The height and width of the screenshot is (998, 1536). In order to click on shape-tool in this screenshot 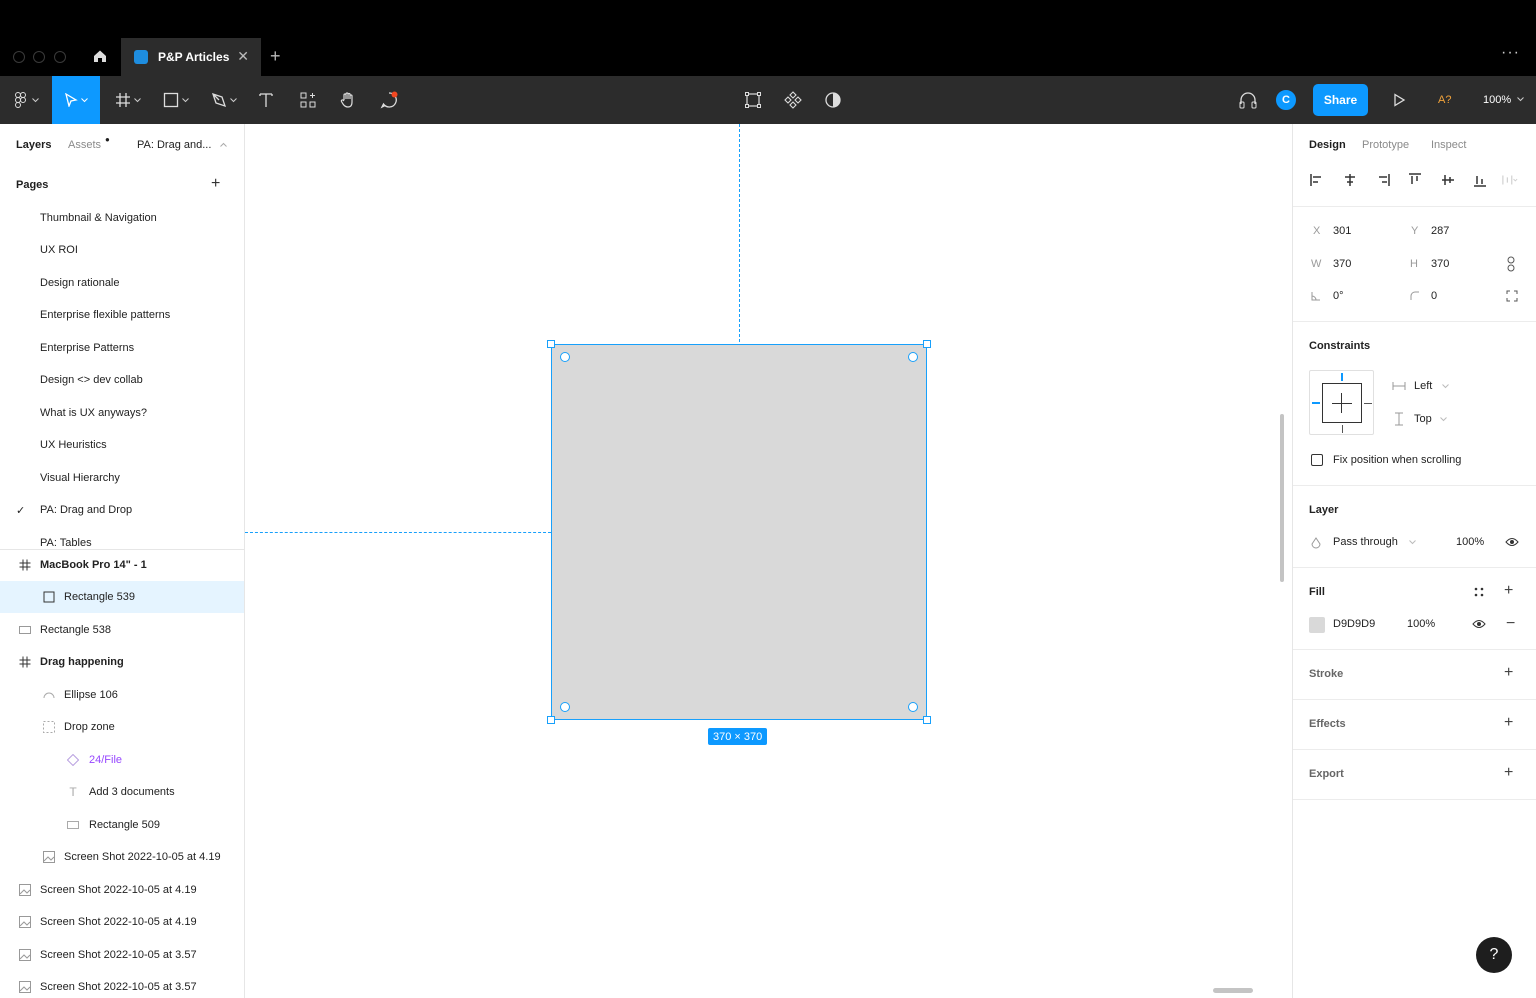, I will do `click(176, 100)`.